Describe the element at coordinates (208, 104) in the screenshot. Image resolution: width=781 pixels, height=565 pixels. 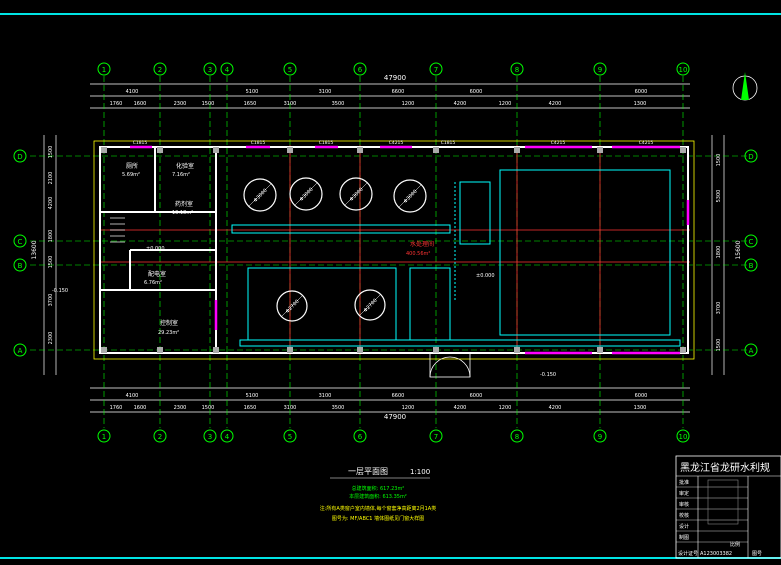
I see `dim-top-row2: 1500` at that location.